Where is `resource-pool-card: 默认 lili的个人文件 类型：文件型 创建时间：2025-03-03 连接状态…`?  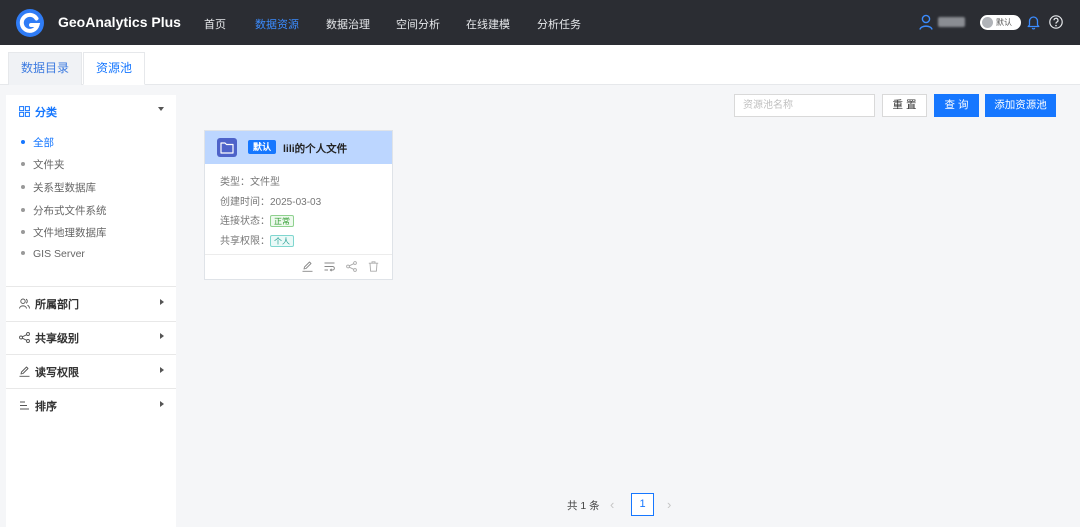 resource-pool-card: 默认 lili的个人文件 类型：文件型 创建时间：2025-03-03 连接状态… is located at coordinates (298, 205).